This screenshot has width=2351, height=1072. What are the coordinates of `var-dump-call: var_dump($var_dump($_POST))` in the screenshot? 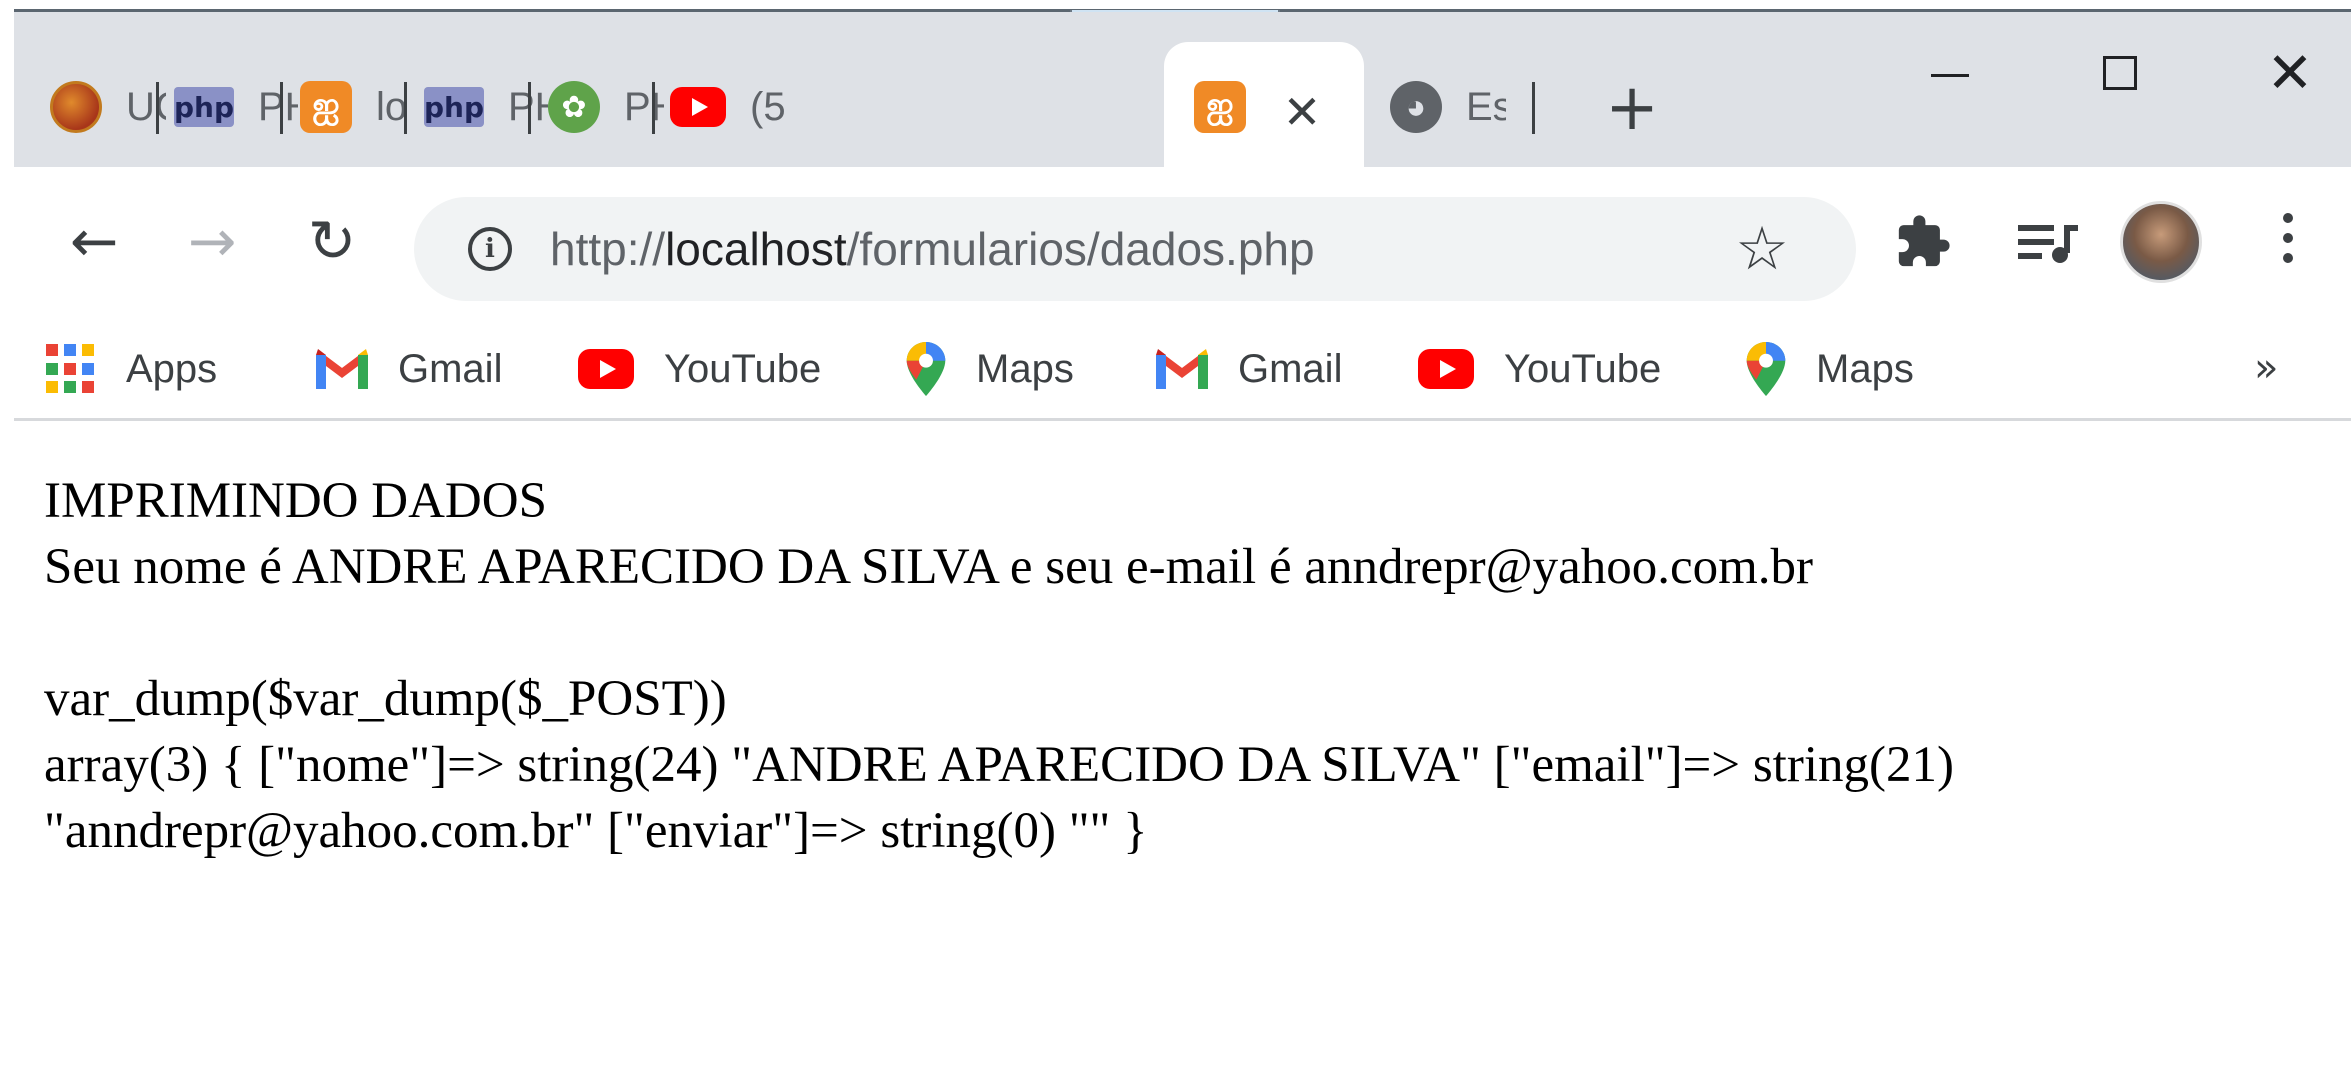 It's located at (385, 699).